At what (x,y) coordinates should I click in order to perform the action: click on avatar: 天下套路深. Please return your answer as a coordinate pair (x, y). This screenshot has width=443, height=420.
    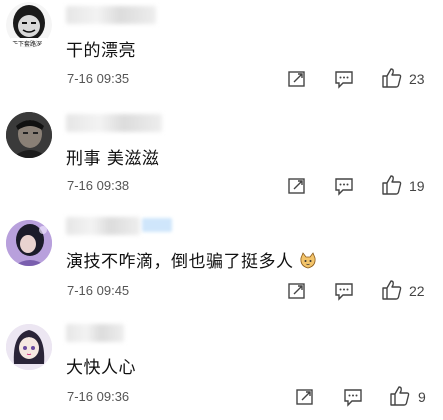
    Looking at the image, I should click on (29, 25).